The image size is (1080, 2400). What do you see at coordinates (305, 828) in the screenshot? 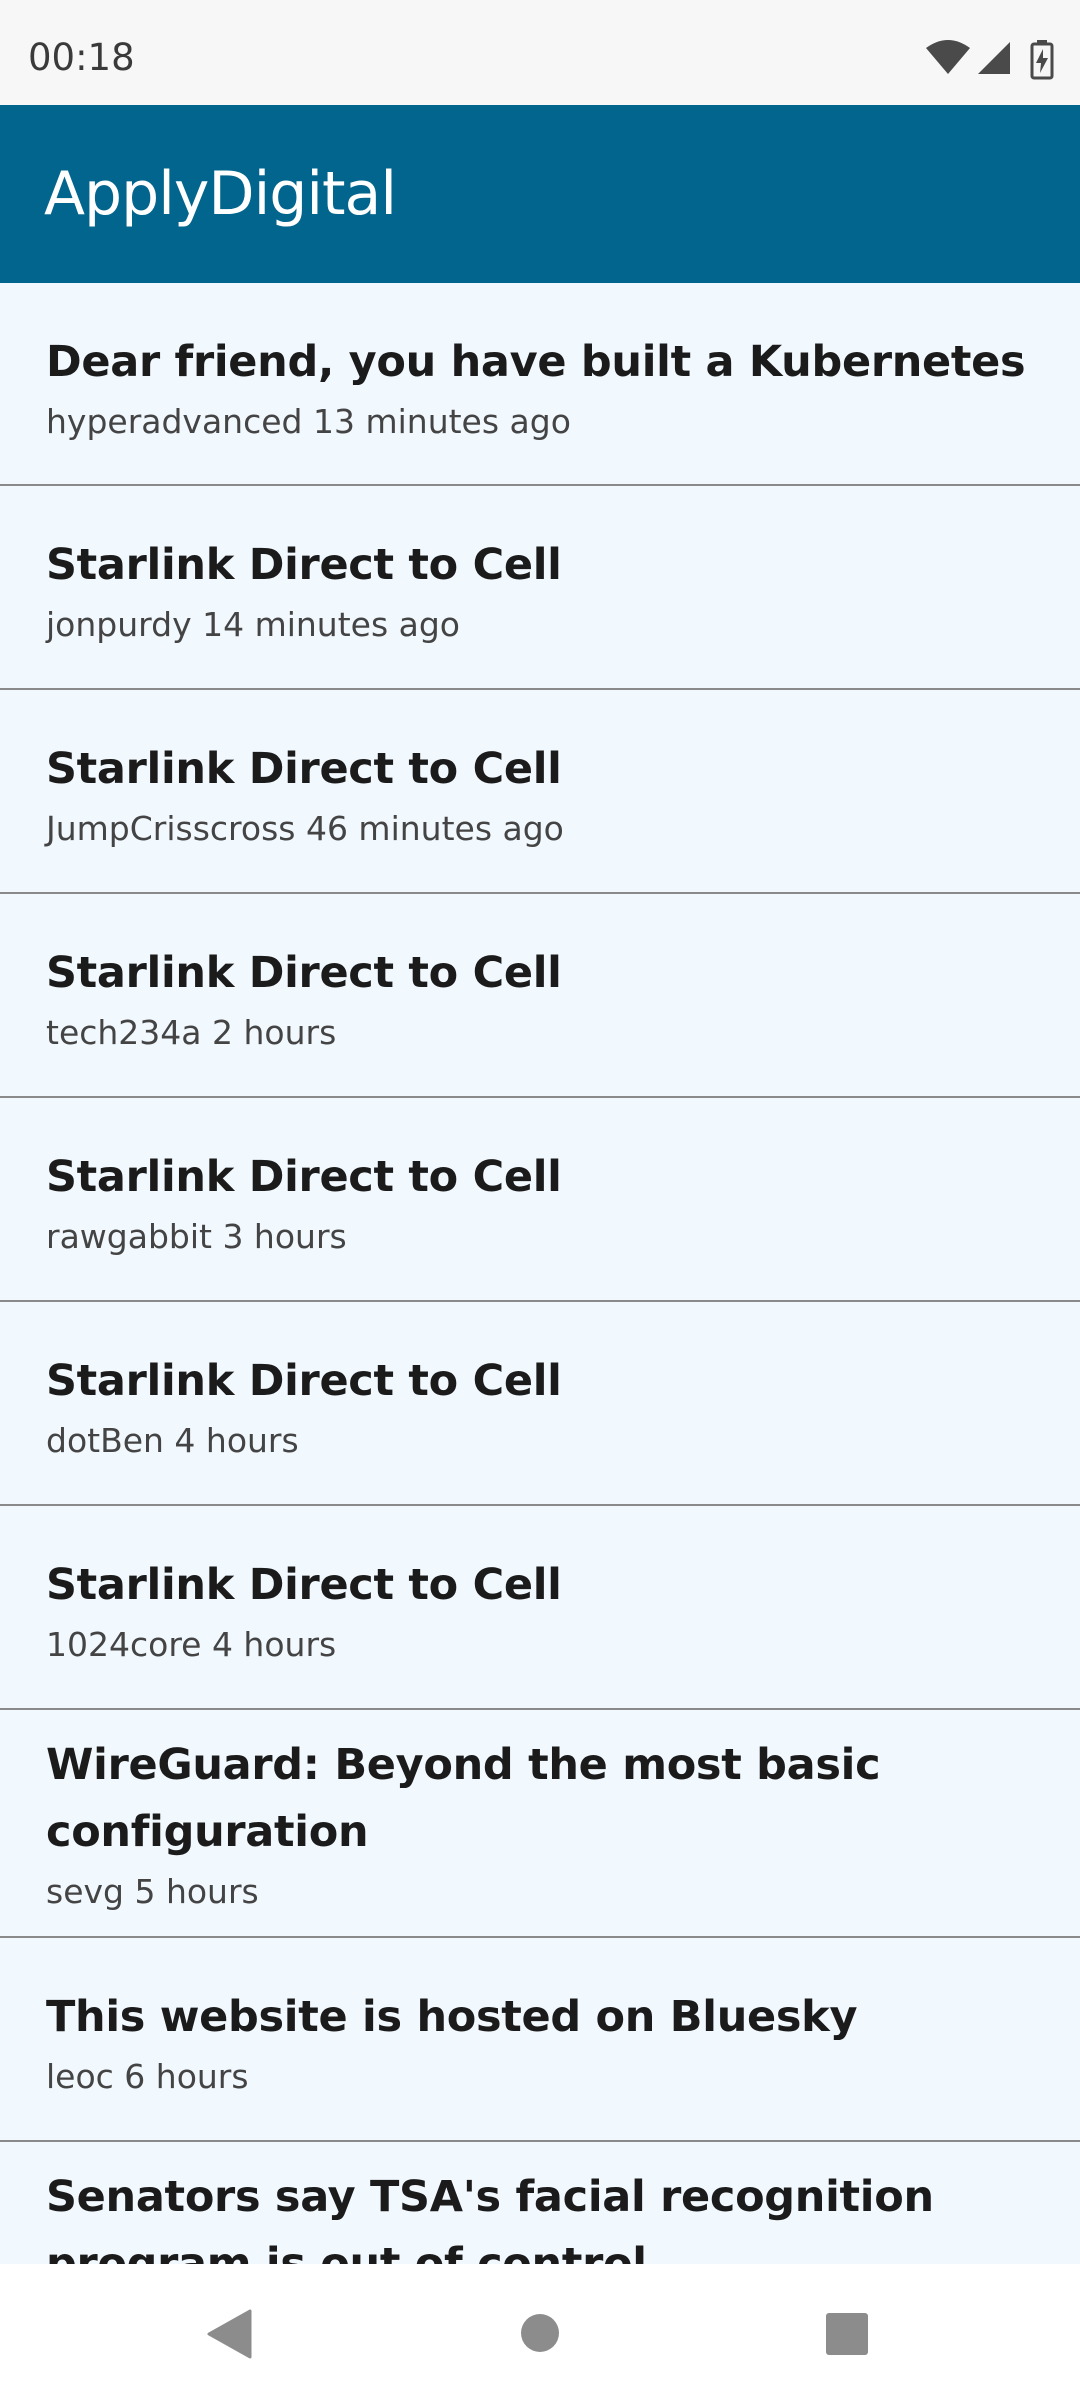
I see `story-meta: JumpCrisscross 46 minutes ago` at bounding box center [305, 828].